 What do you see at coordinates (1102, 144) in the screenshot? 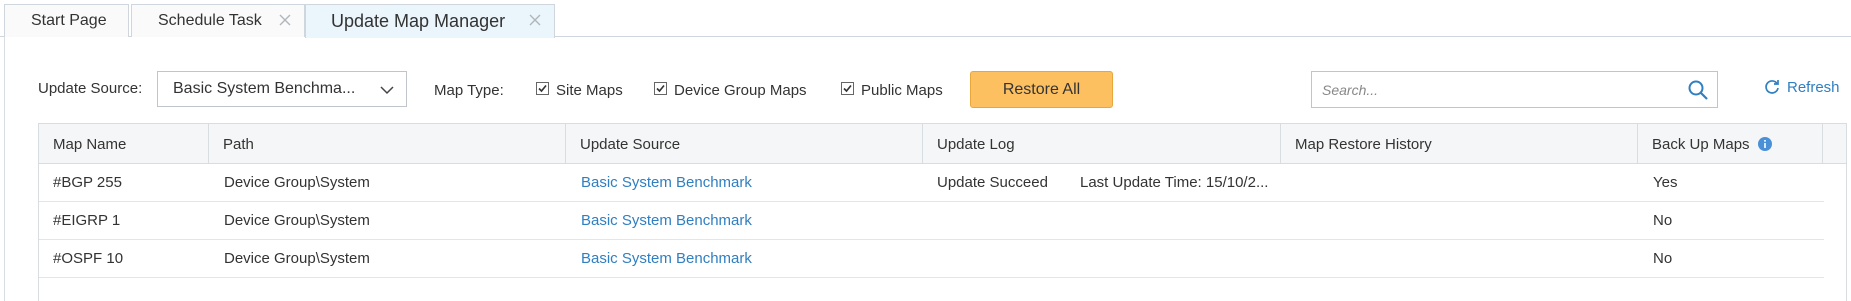
I see `column-header-update-log: Update Log` at bounding box center [1102, 144].